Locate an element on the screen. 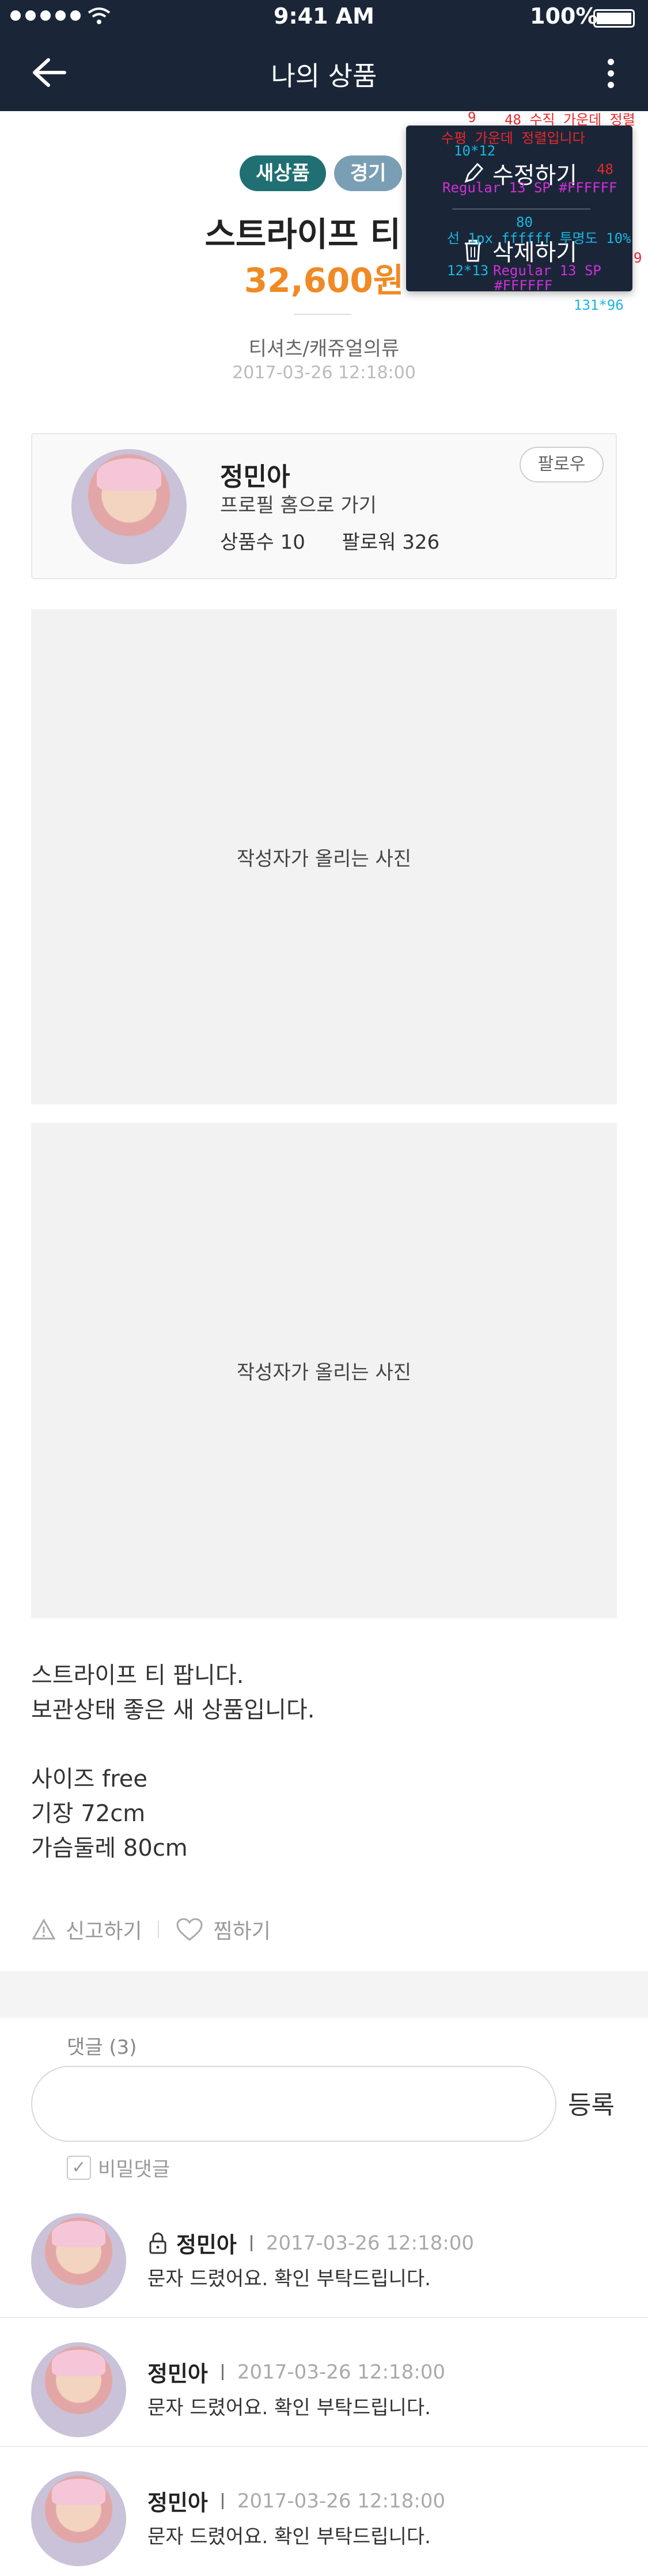  seller-card: 정민아 프로필 홈으로 가기 상품수 10 팔로워 326 팔로우 is located at coordinates (324, 506).